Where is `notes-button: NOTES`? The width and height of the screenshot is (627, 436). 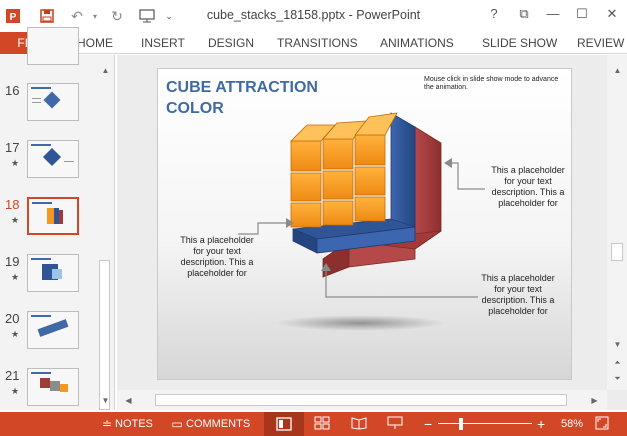 notes-button: NOTES is located at coordinates (134, 424).